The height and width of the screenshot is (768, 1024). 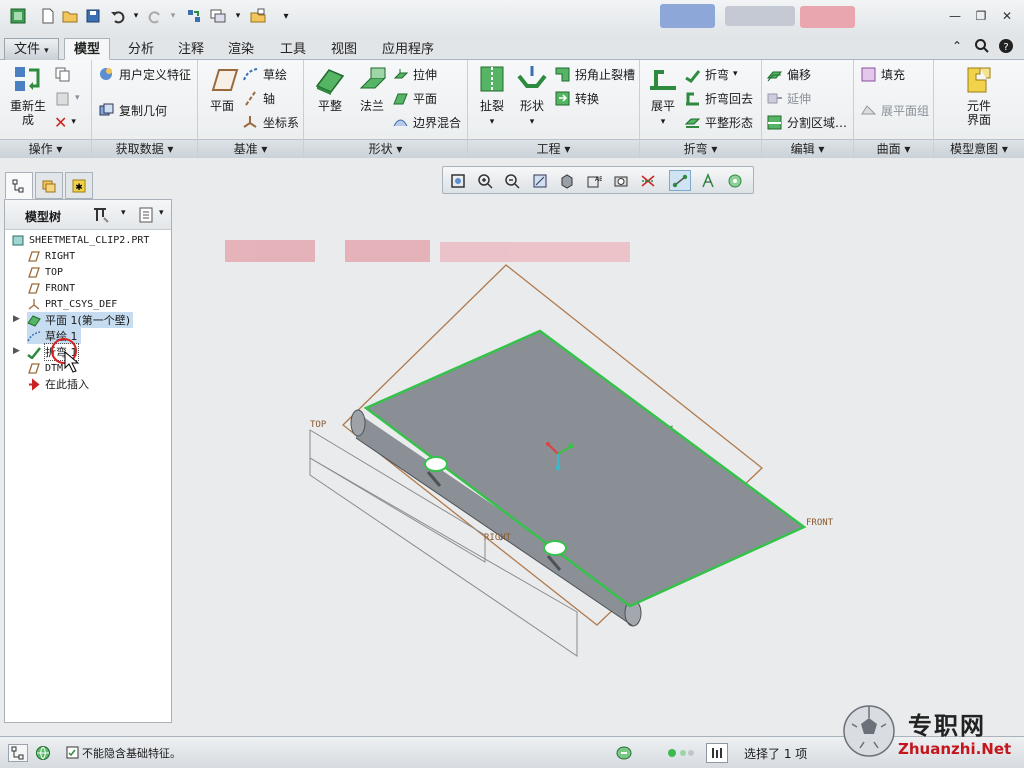 I want to click on selection-filter-button, so click(x=717, y=753).